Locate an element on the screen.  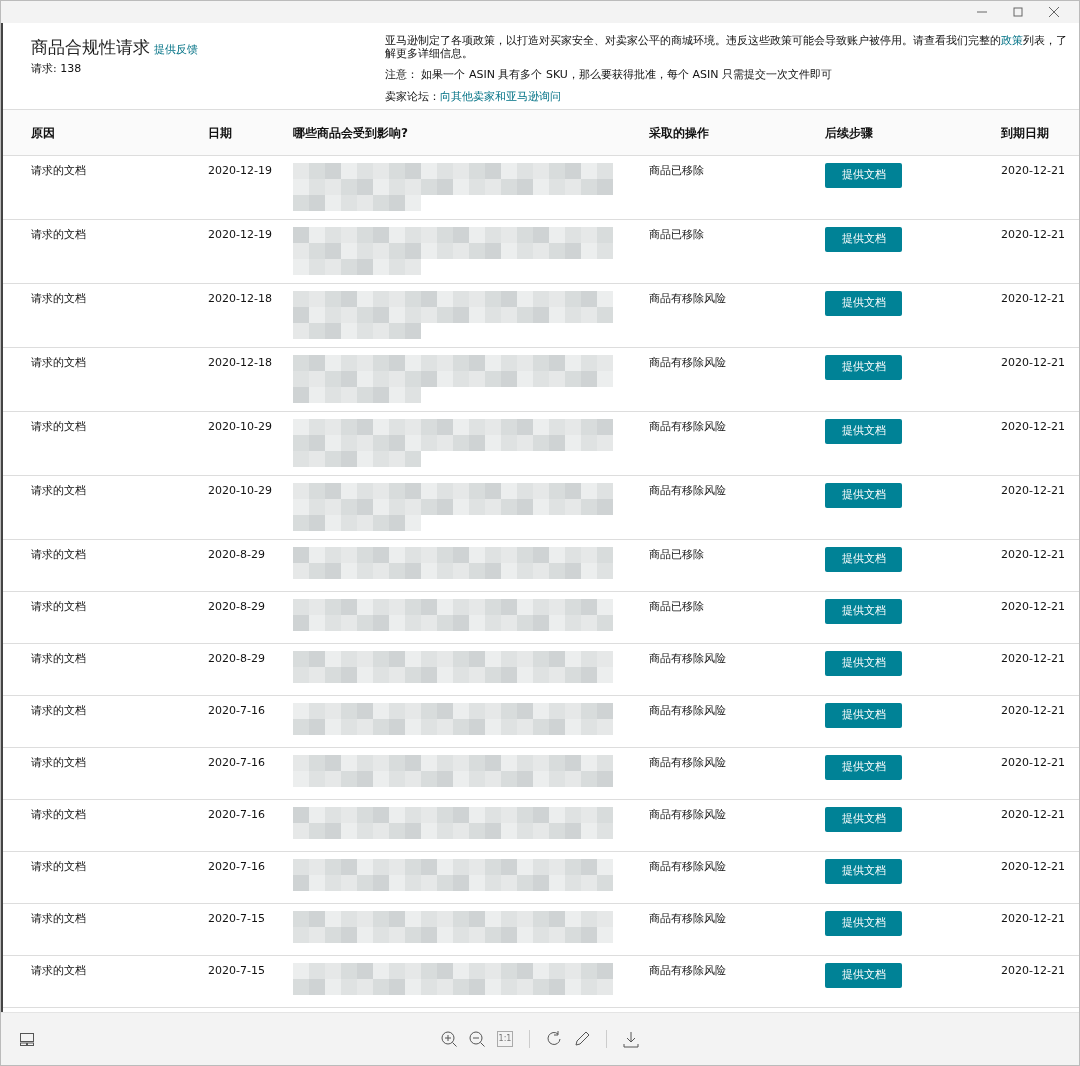
column-header: 哪些商品会受到影响? is located at coordinates (350, 132).